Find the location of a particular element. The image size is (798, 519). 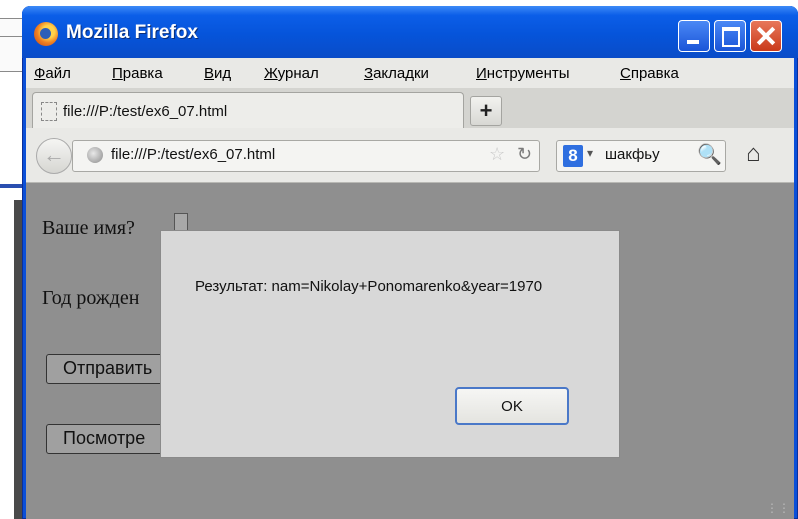

search-box: 8 ▾ шакфьу 🔍 is located at coordinates (641, 156).